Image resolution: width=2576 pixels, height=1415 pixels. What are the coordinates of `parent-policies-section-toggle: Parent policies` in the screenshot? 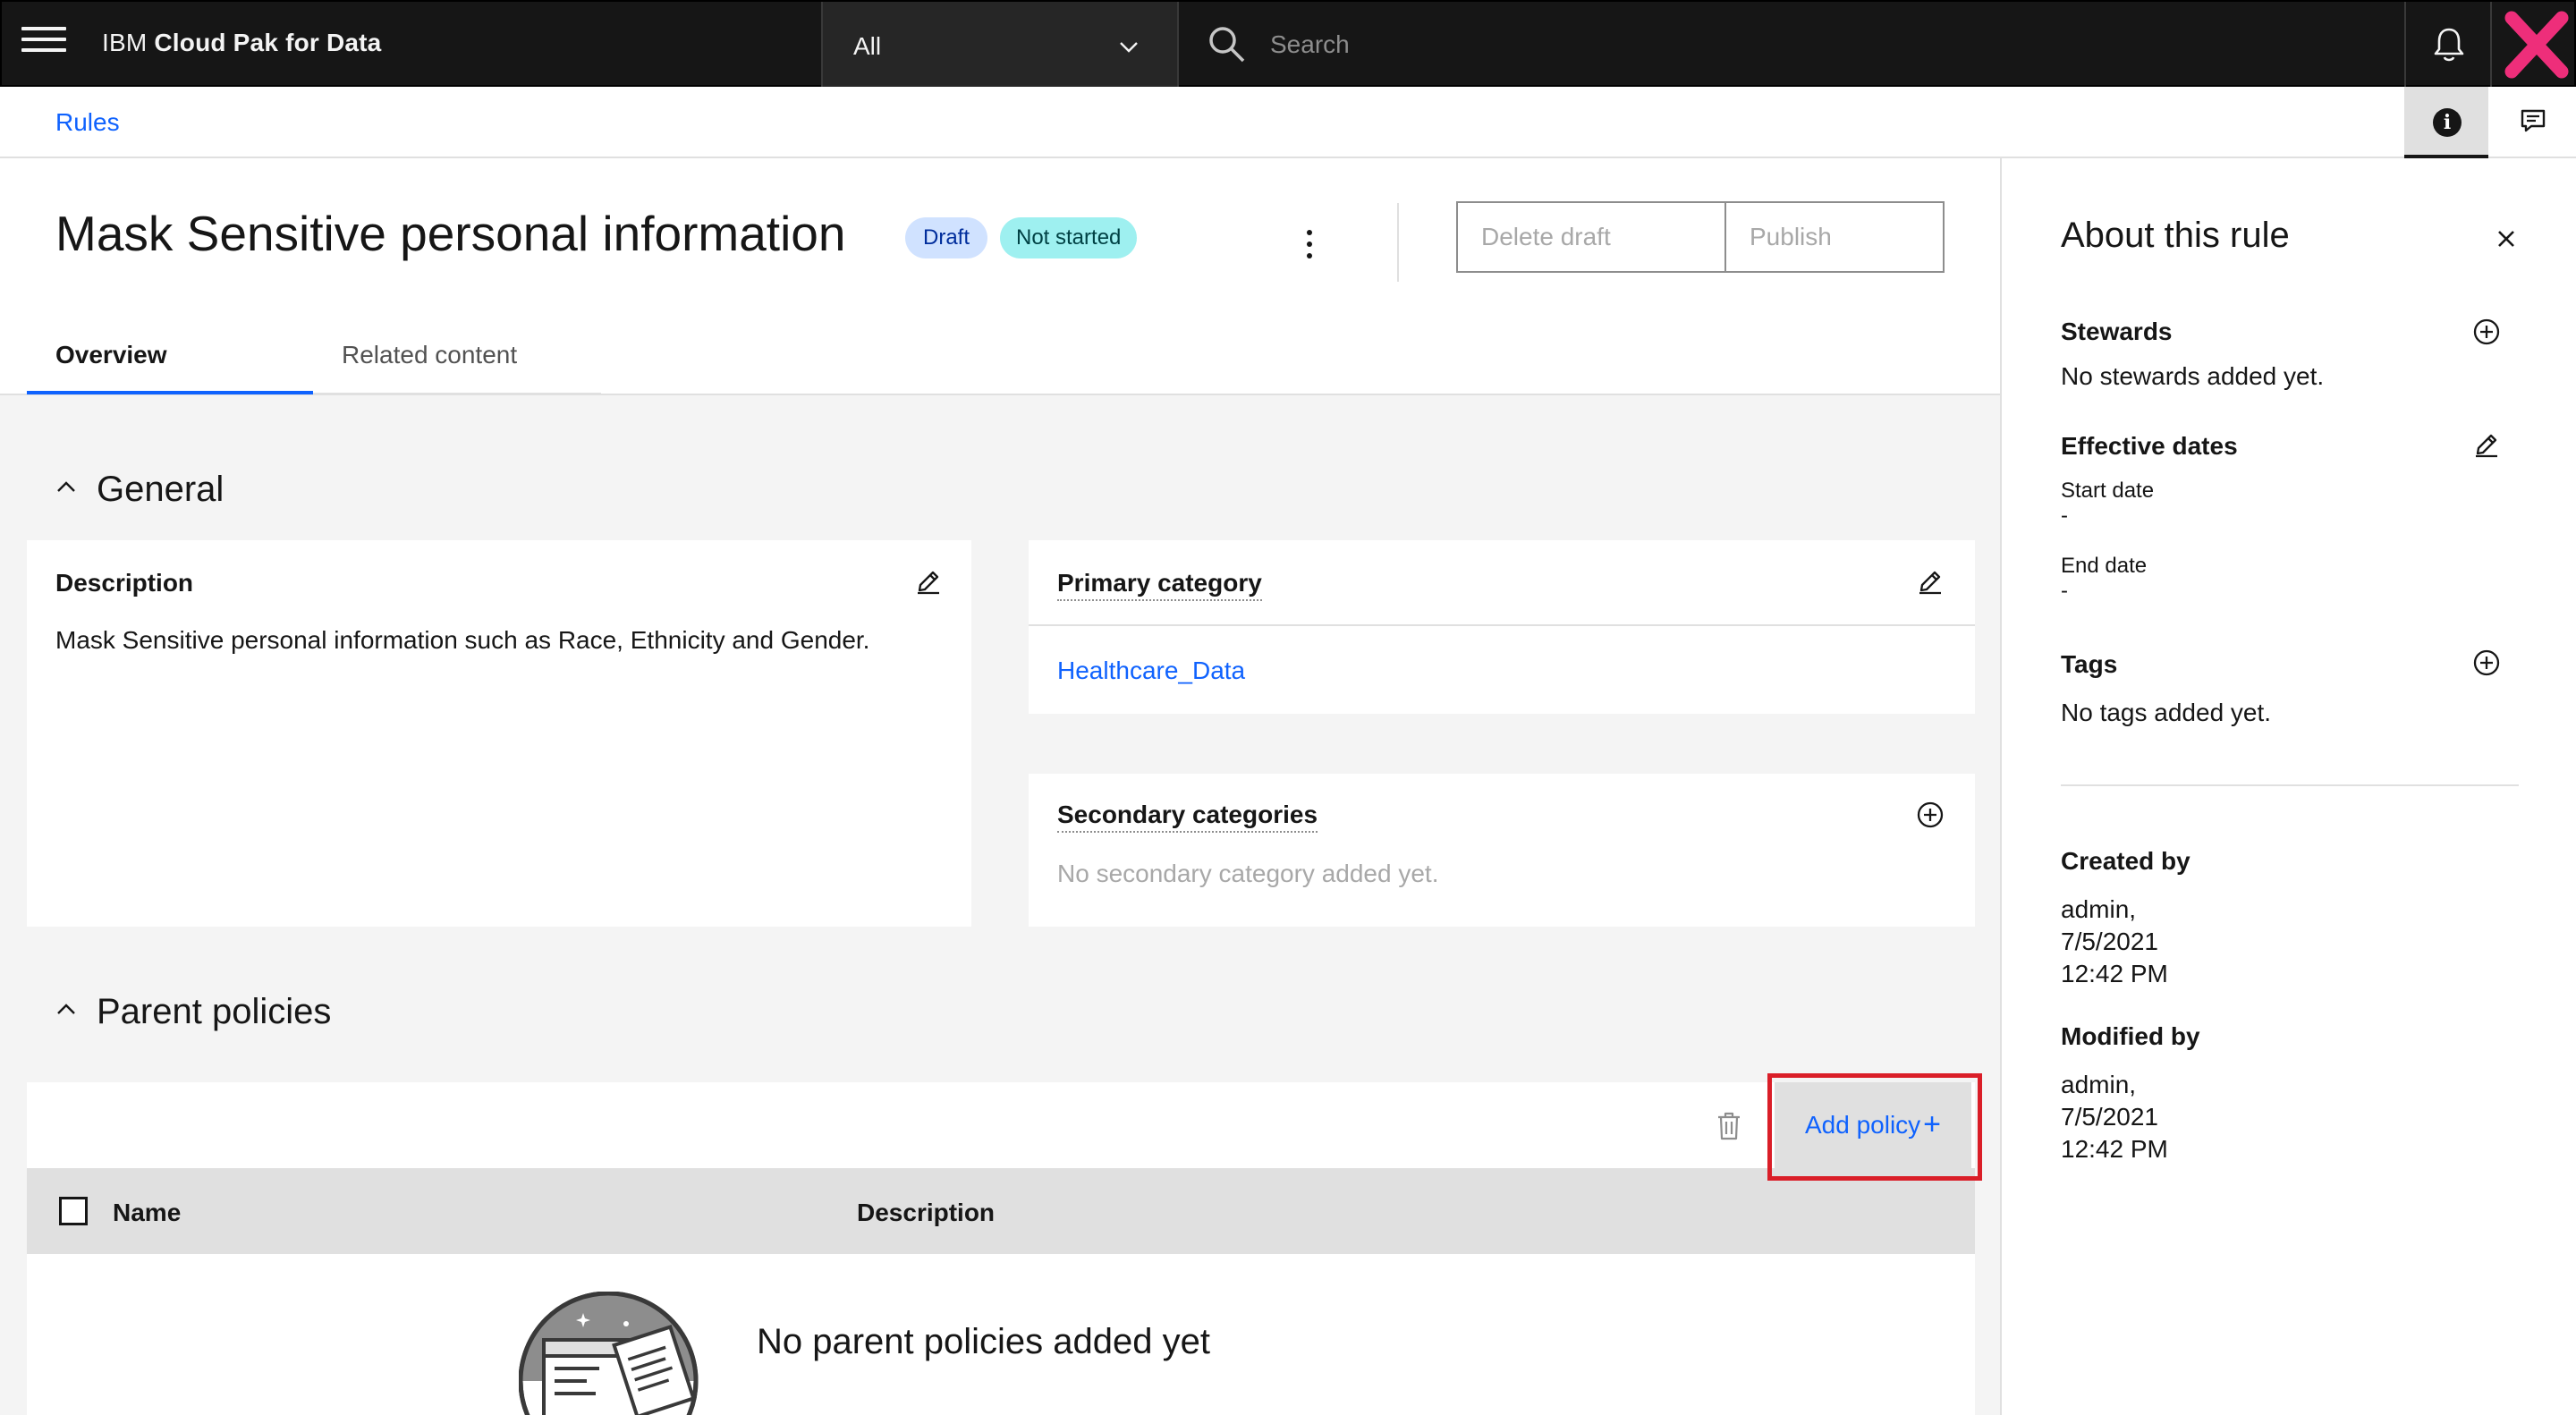 It's located at (193, 1012).